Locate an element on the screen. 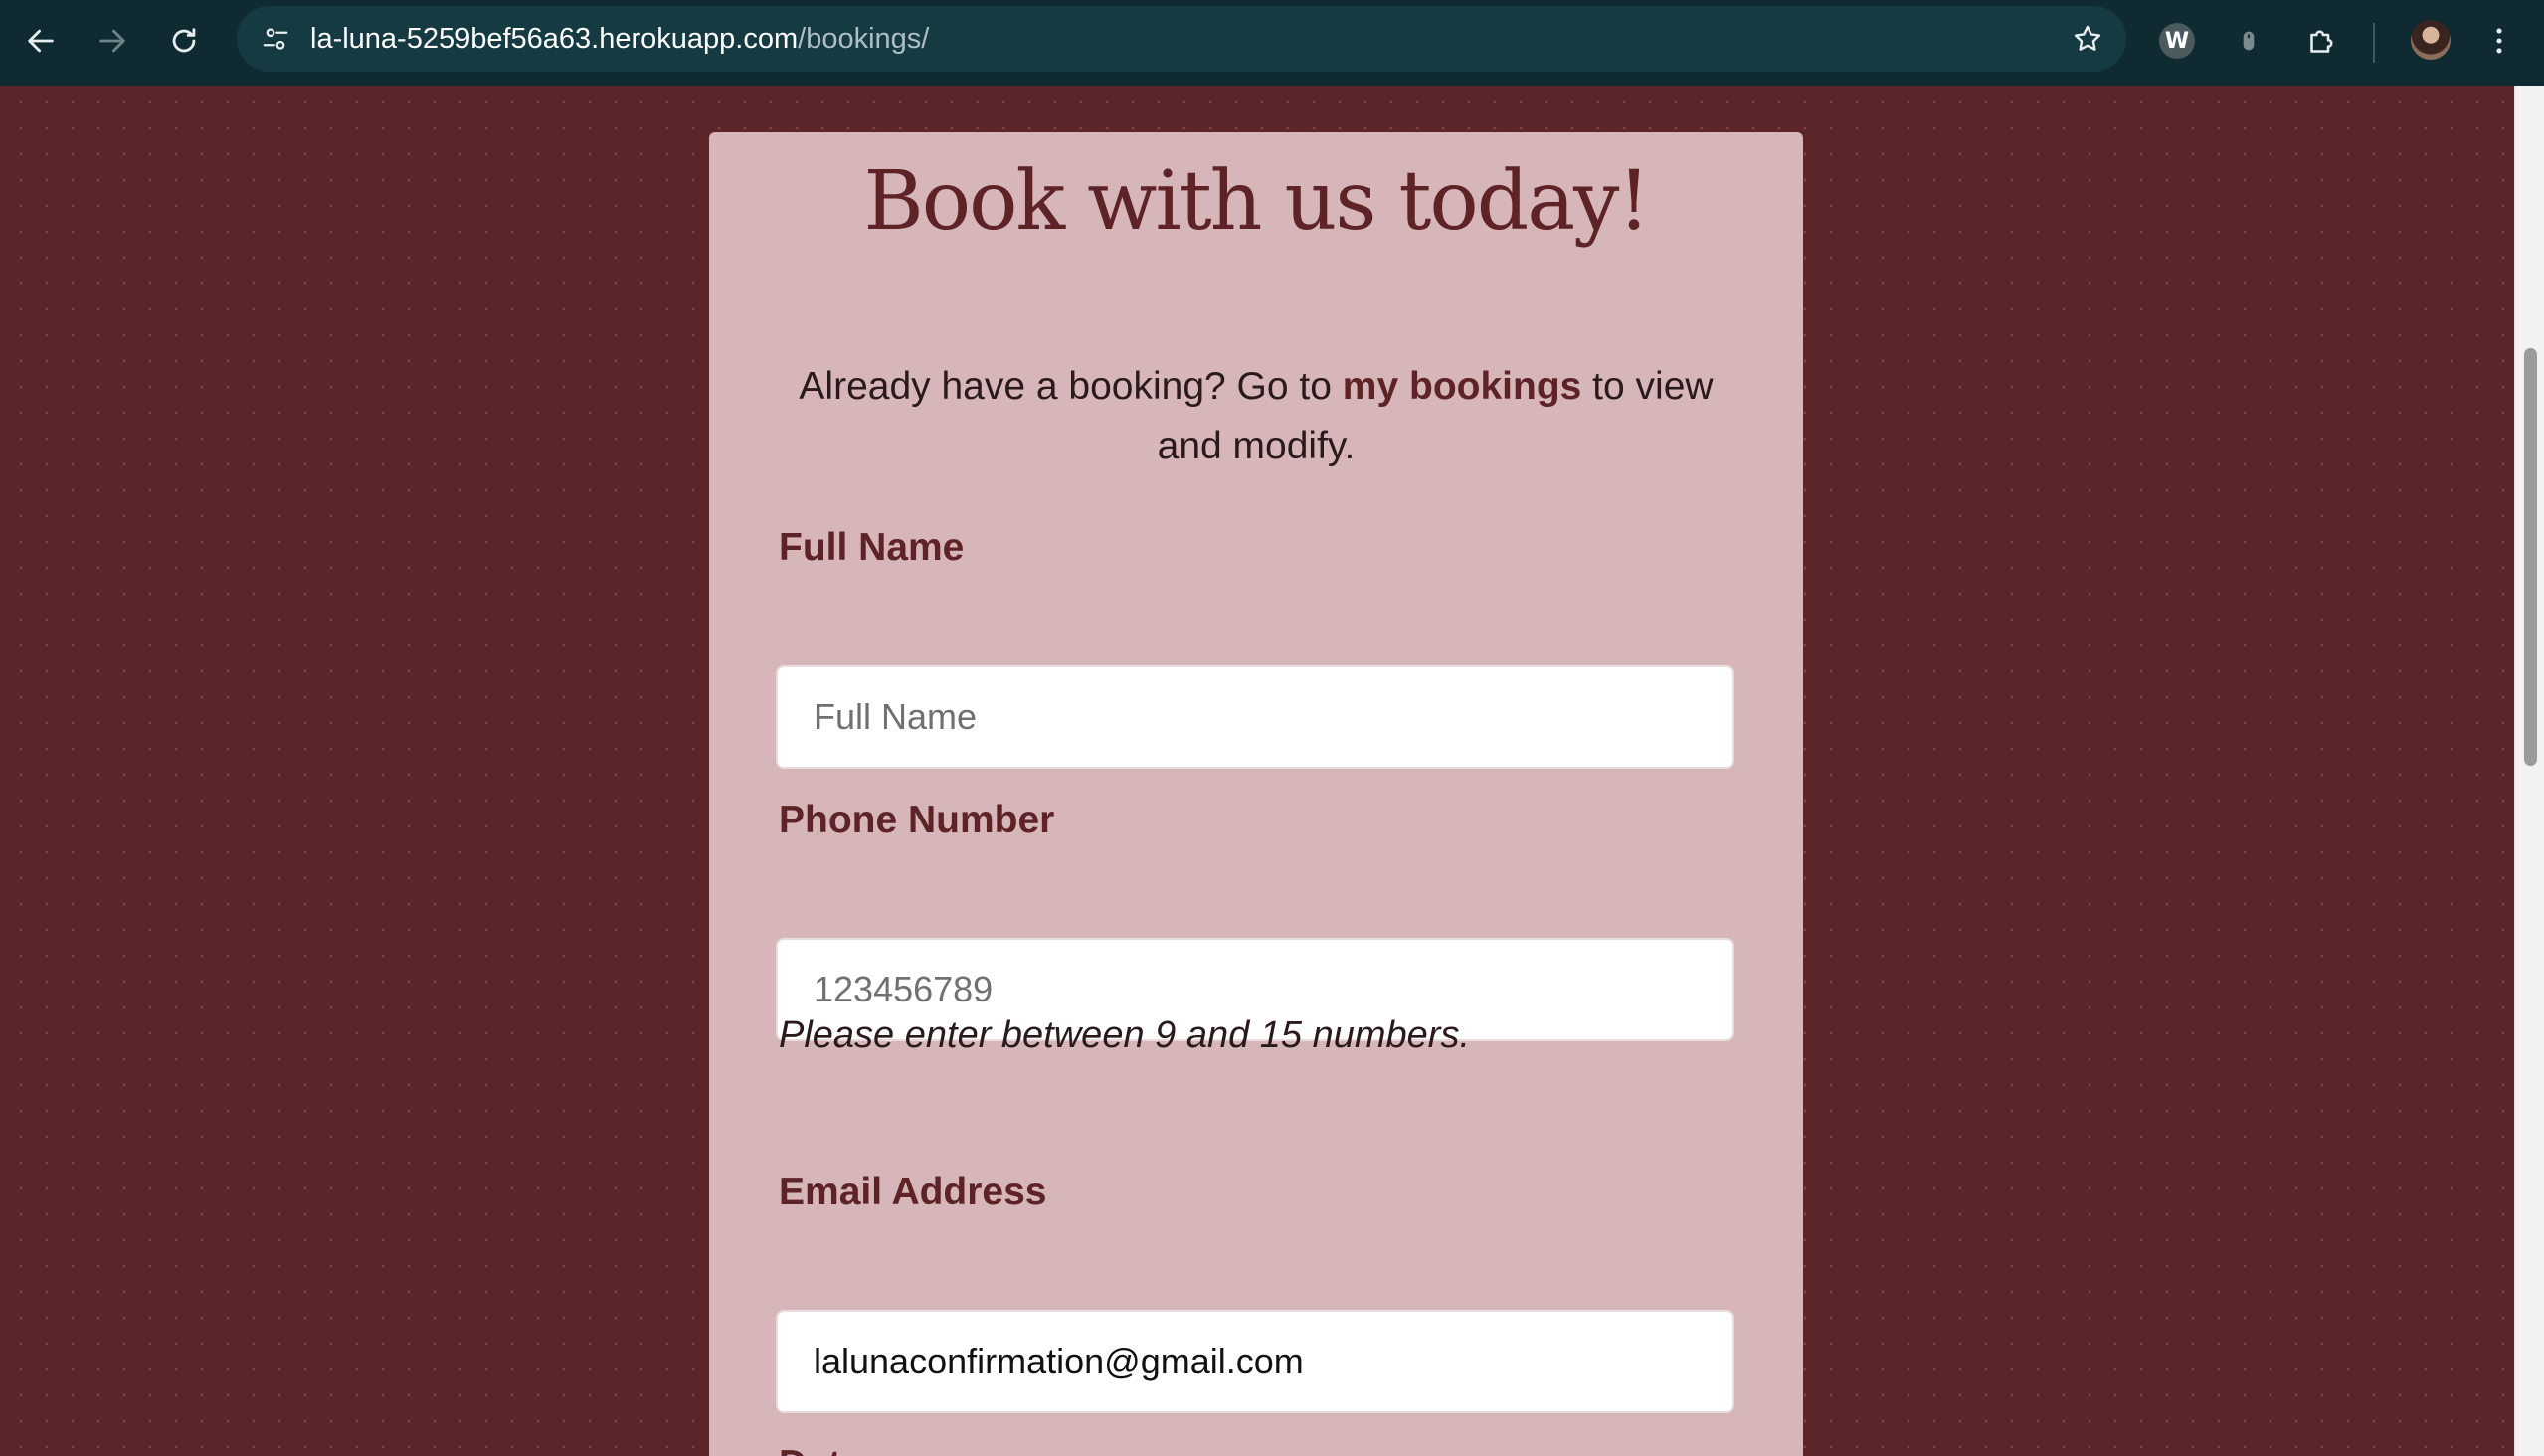 This screenshot has width=2544, height=1456. date-label: Date is located at coordinates (821, 1449).